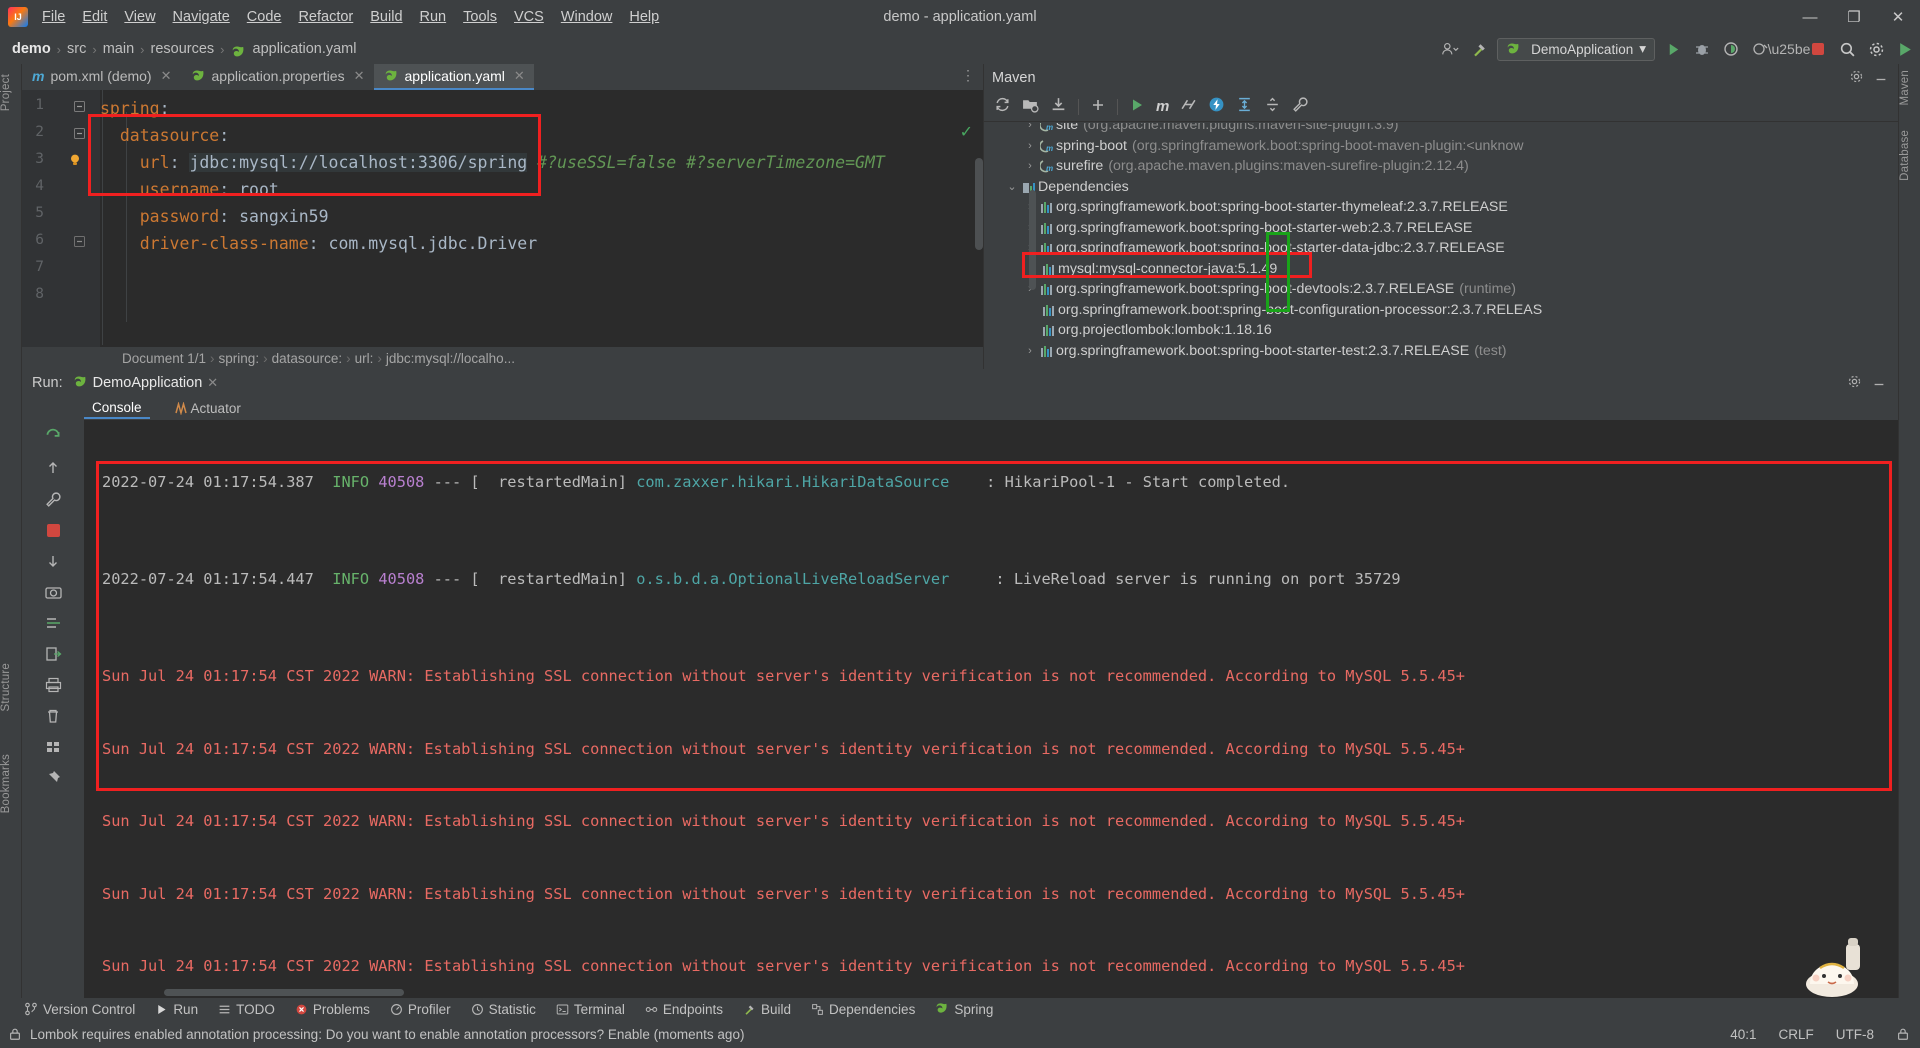 The image size is (1920, 1048). Describe the element at coordinates (1743, 1034) in the screenshot. I see `caret-position: 40:1` at that location.